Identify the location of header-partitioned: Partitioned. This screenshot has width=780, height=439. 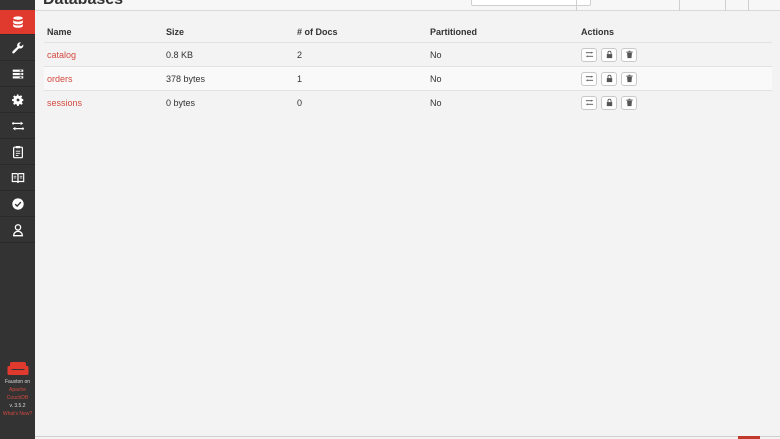
(454, 32).